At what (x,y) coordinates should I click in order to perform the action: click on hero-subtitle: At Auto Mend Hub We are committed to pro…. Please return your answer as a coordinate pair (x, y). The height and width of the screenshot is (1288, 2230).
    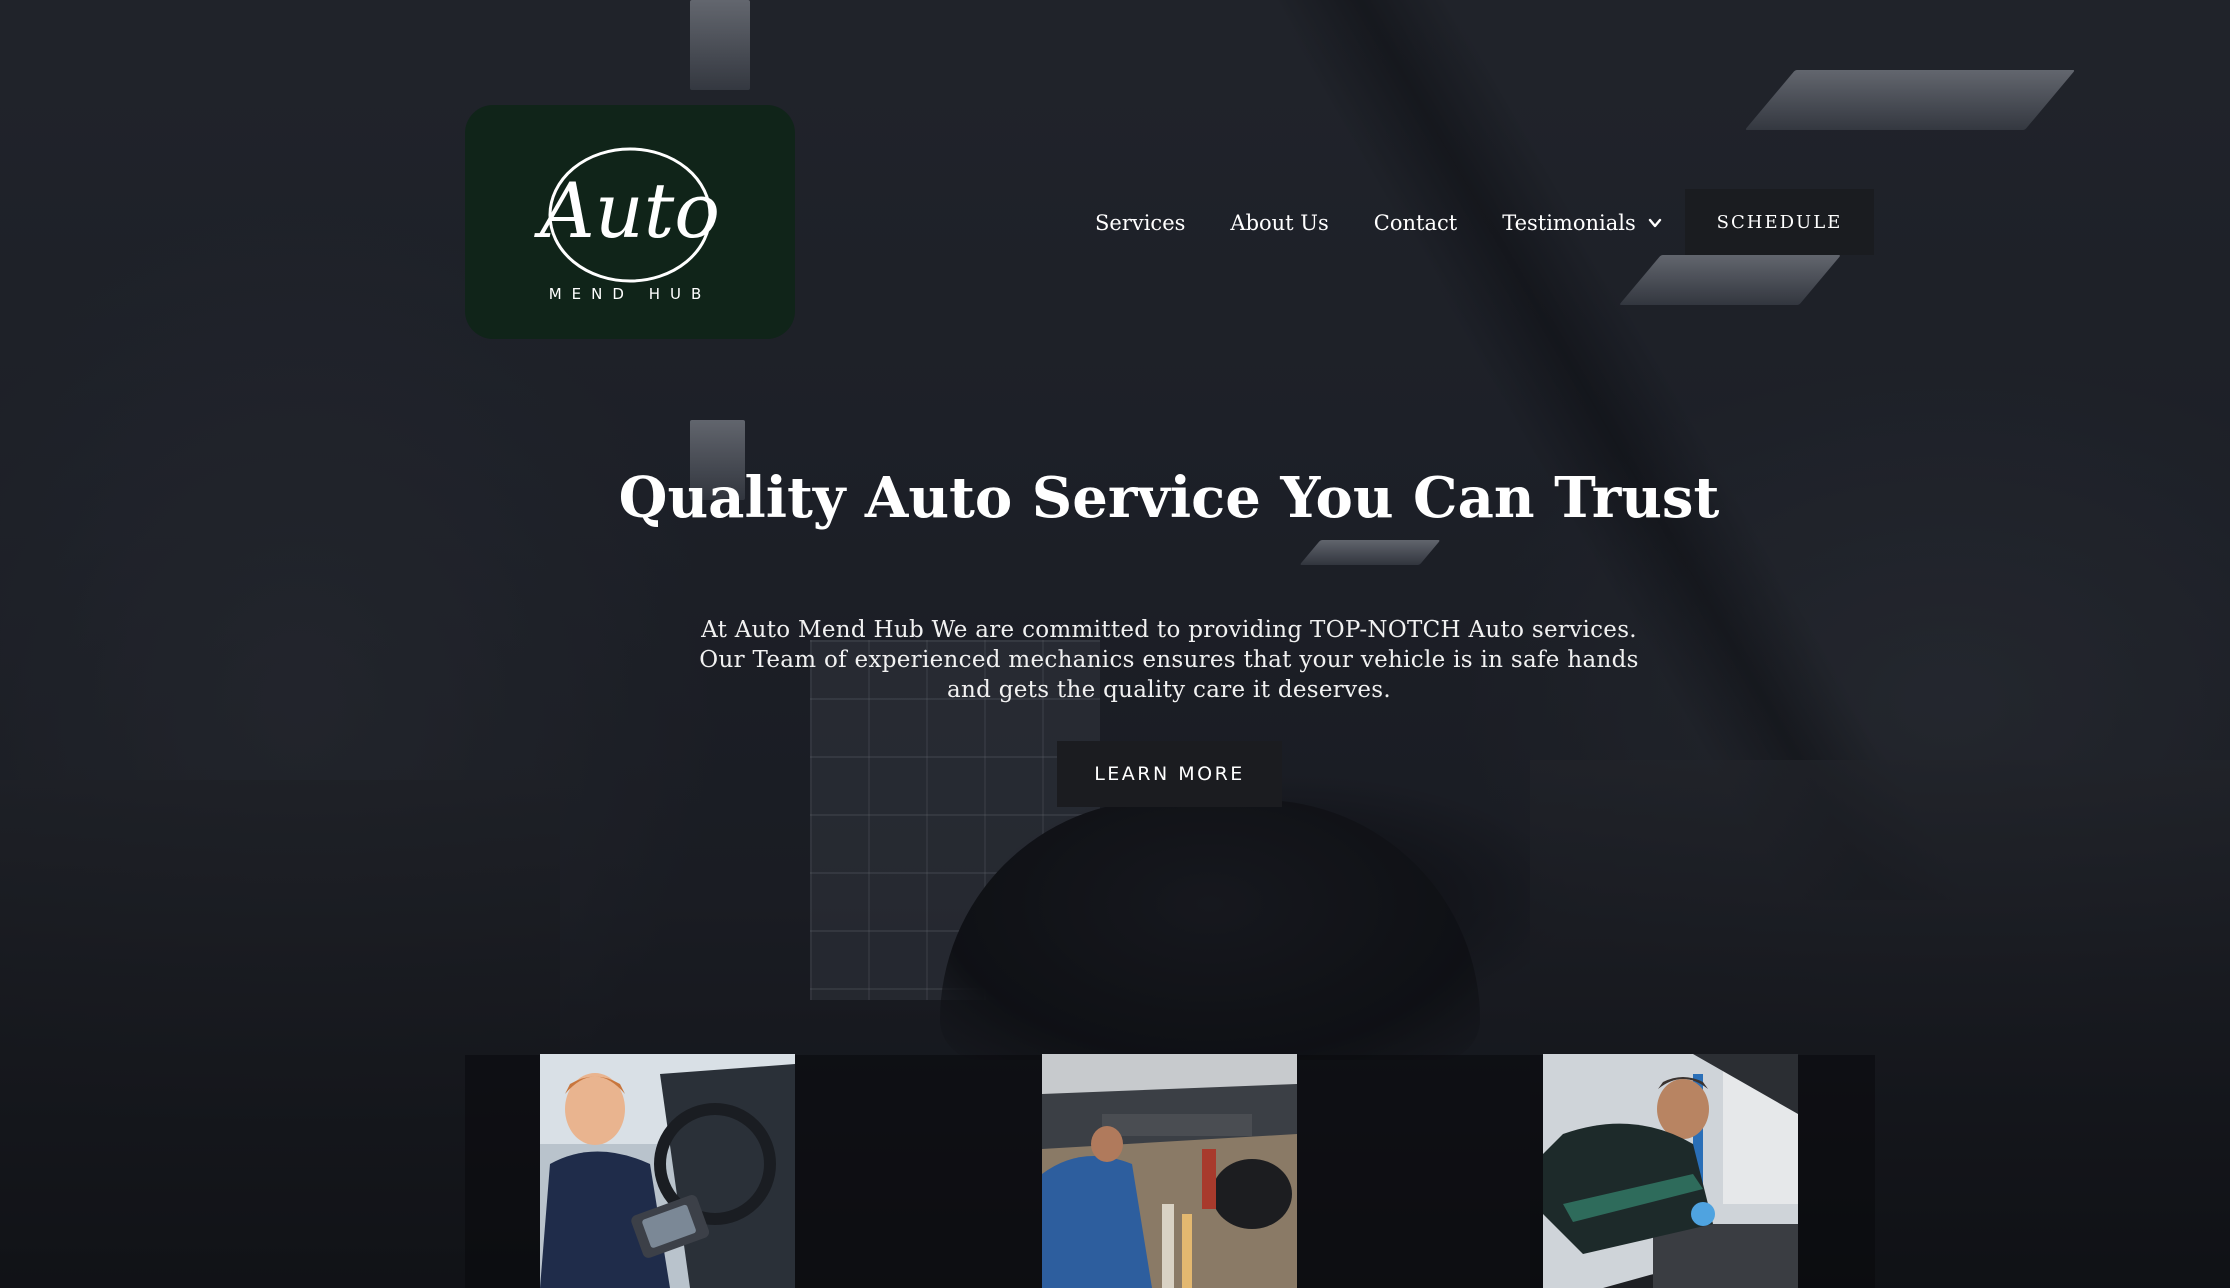
    Looking at the image, I should click on (1169, 660).